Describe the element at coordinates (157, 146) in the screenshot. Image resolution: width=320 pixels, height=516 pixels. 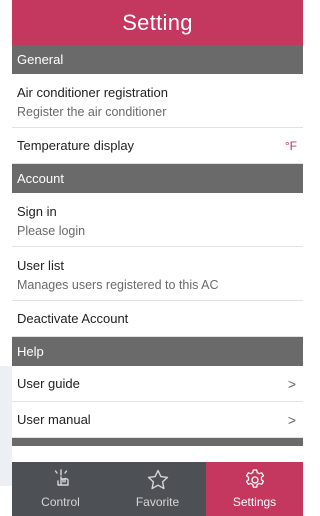
I see `temperature-display-item: Temperature display °F` at that location.